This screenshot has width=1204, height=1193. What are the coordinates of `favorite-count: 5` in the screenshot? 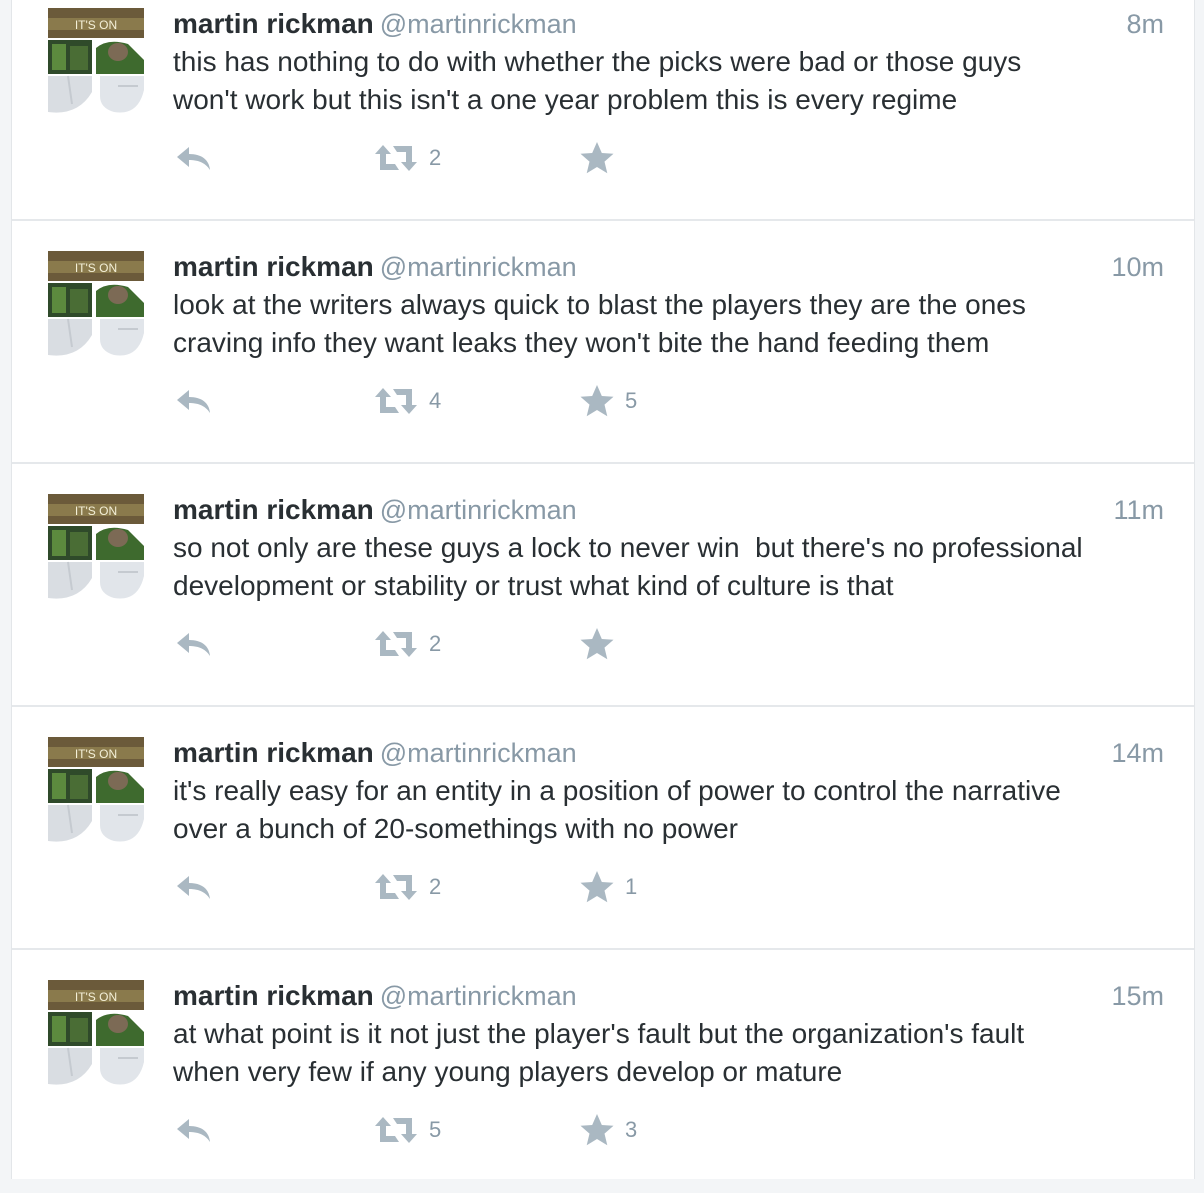 It's located at (631, 400).